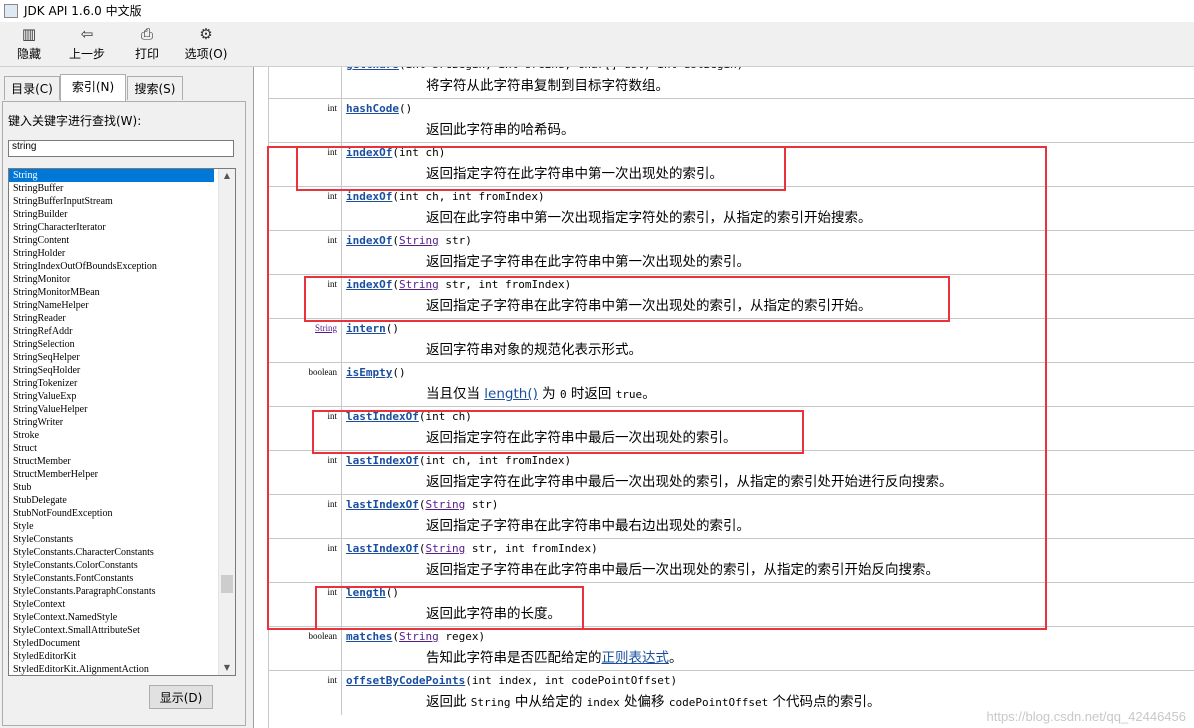  I want to click on method-params: regex), so click(462, 636).